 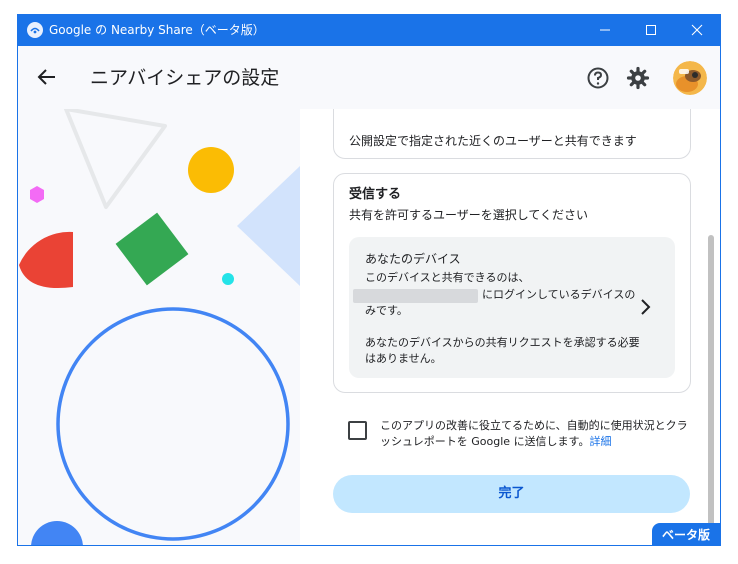 I want to click on minimize-icon, so click(x=605, y=30).